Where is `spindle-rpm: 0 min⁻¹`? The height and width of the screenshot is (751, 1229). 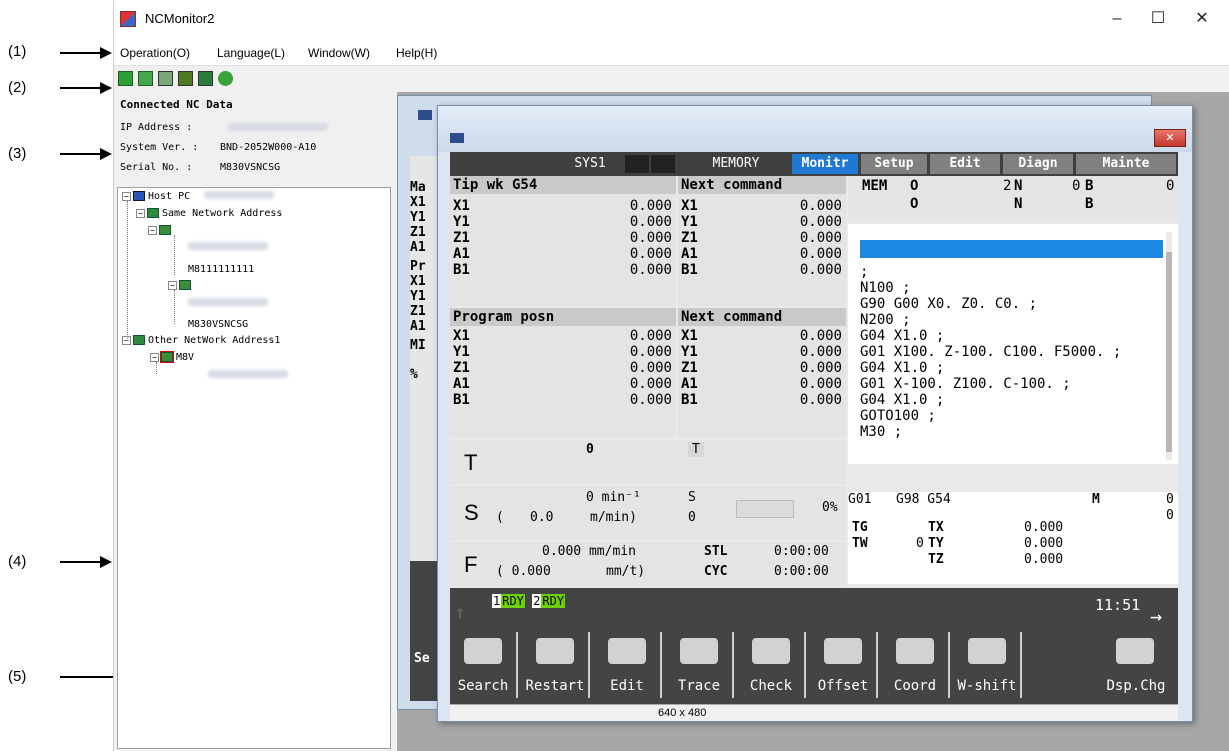
spindle-rpm: 0 min⁻¹ is located at coordinates (613, 497).